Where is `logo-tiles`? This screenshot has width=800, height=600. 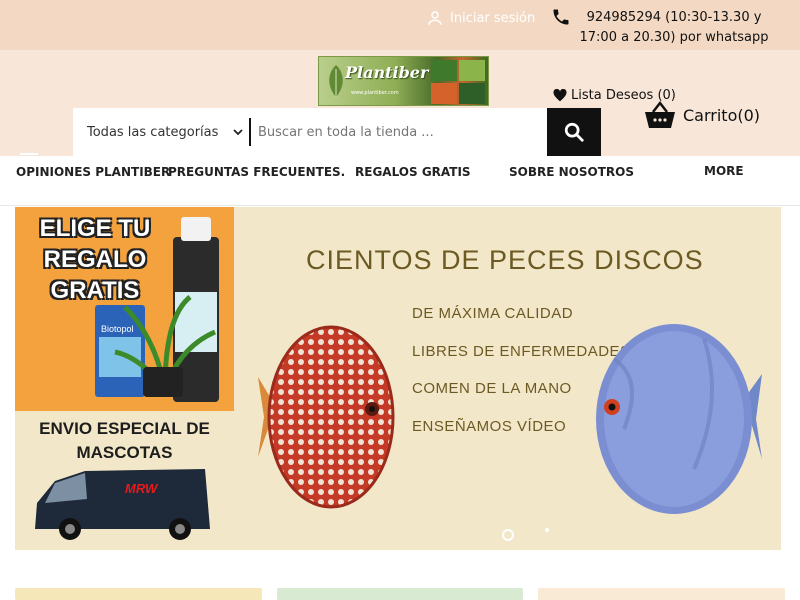
logo-tiles is located at coordinates (458, 82).